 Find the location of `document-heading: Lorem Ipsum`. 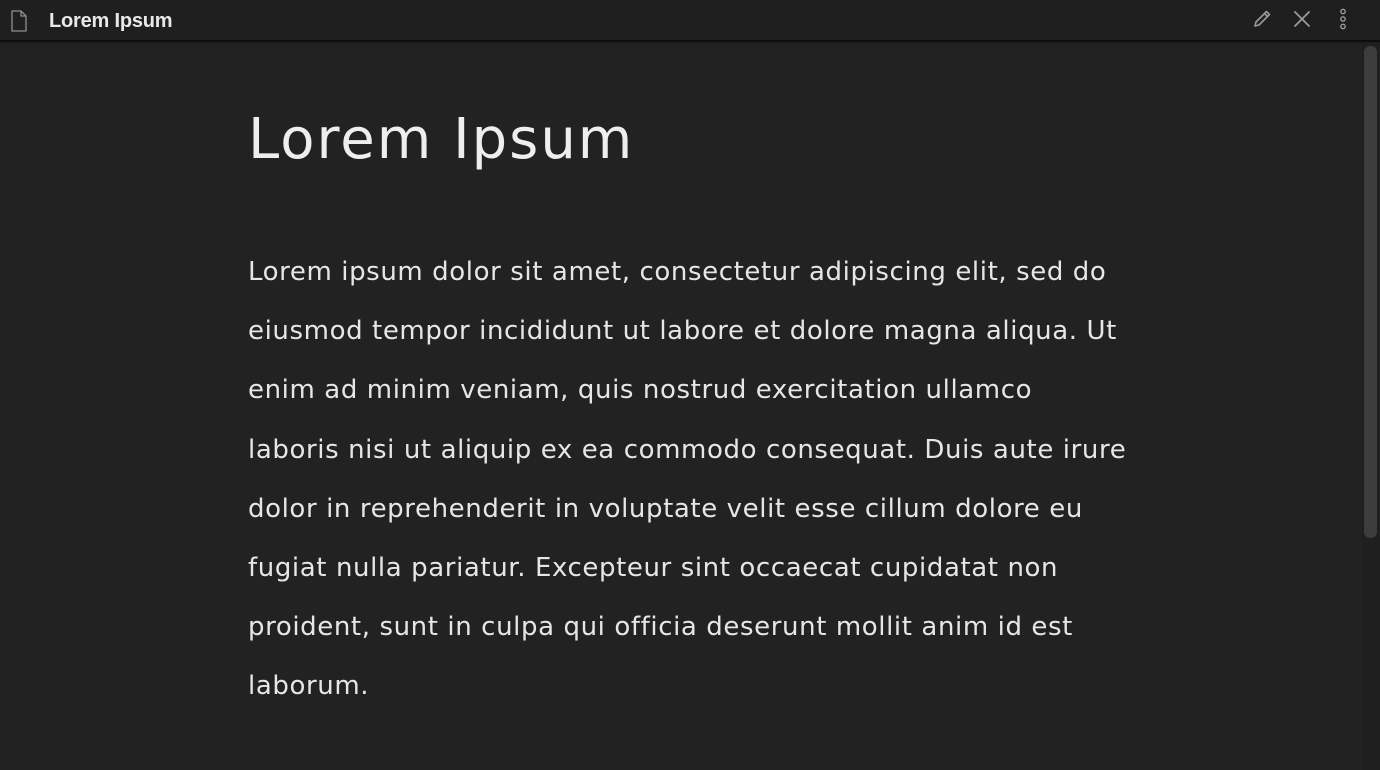

document-heading: Lorem Ipsum is located at coordinates (441, 139).